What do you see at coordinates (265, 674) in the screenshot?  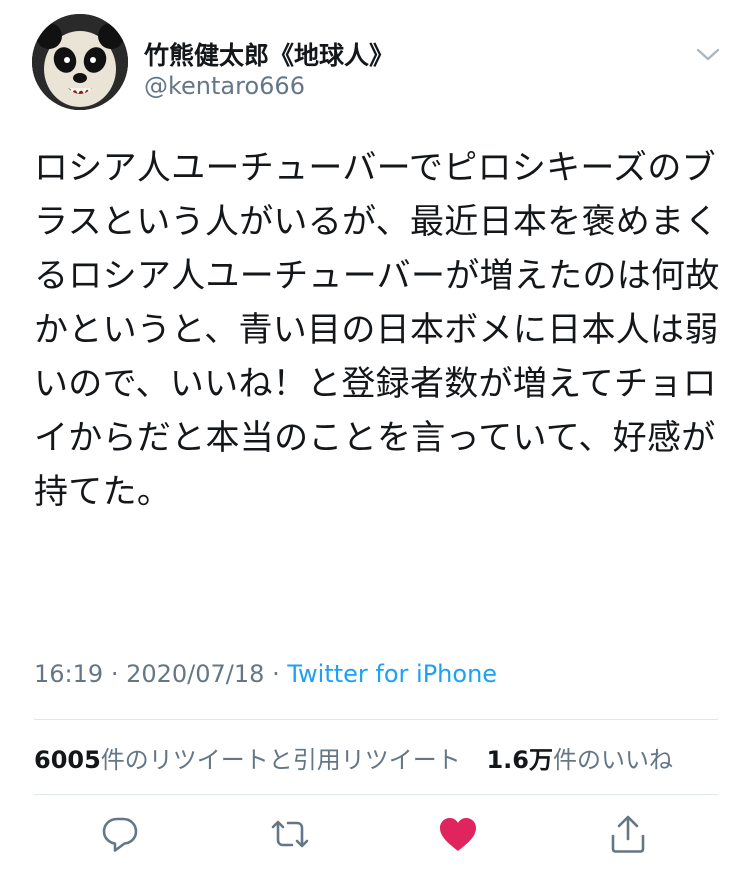 I see `tweet-meta: 16:19 · 2020/07/18 · Twitter for iPhone` at bounding box center [265, 674].